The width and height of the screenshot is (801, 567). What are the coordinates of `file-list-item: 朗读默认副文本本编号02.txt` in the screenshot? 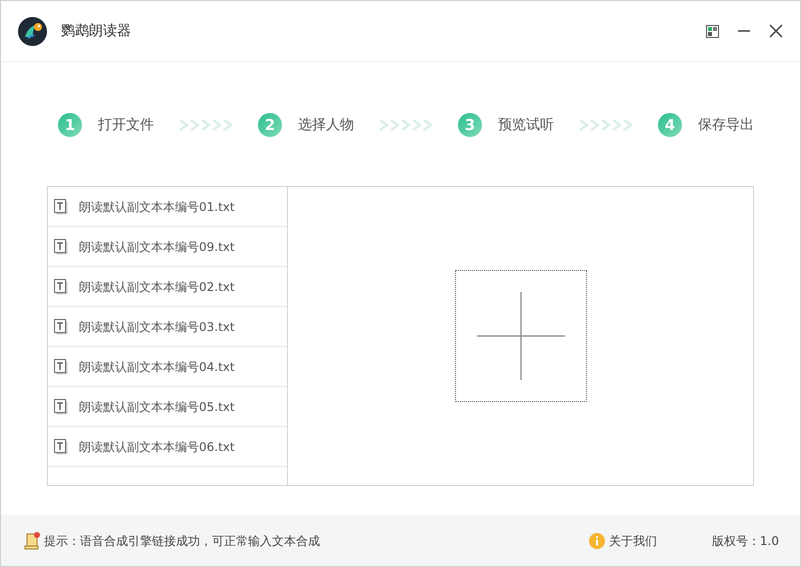 It's located at (167, 287).